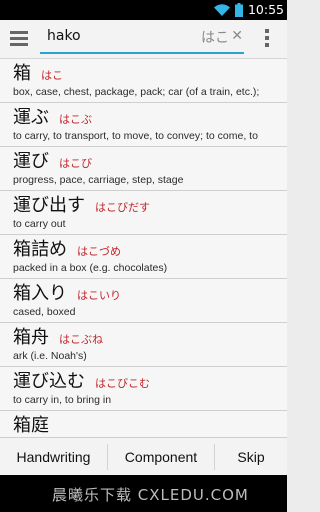  Describe the element at coordinates (49, 381) in the screenshot. I see `entry-word: 運び込む` at that location.